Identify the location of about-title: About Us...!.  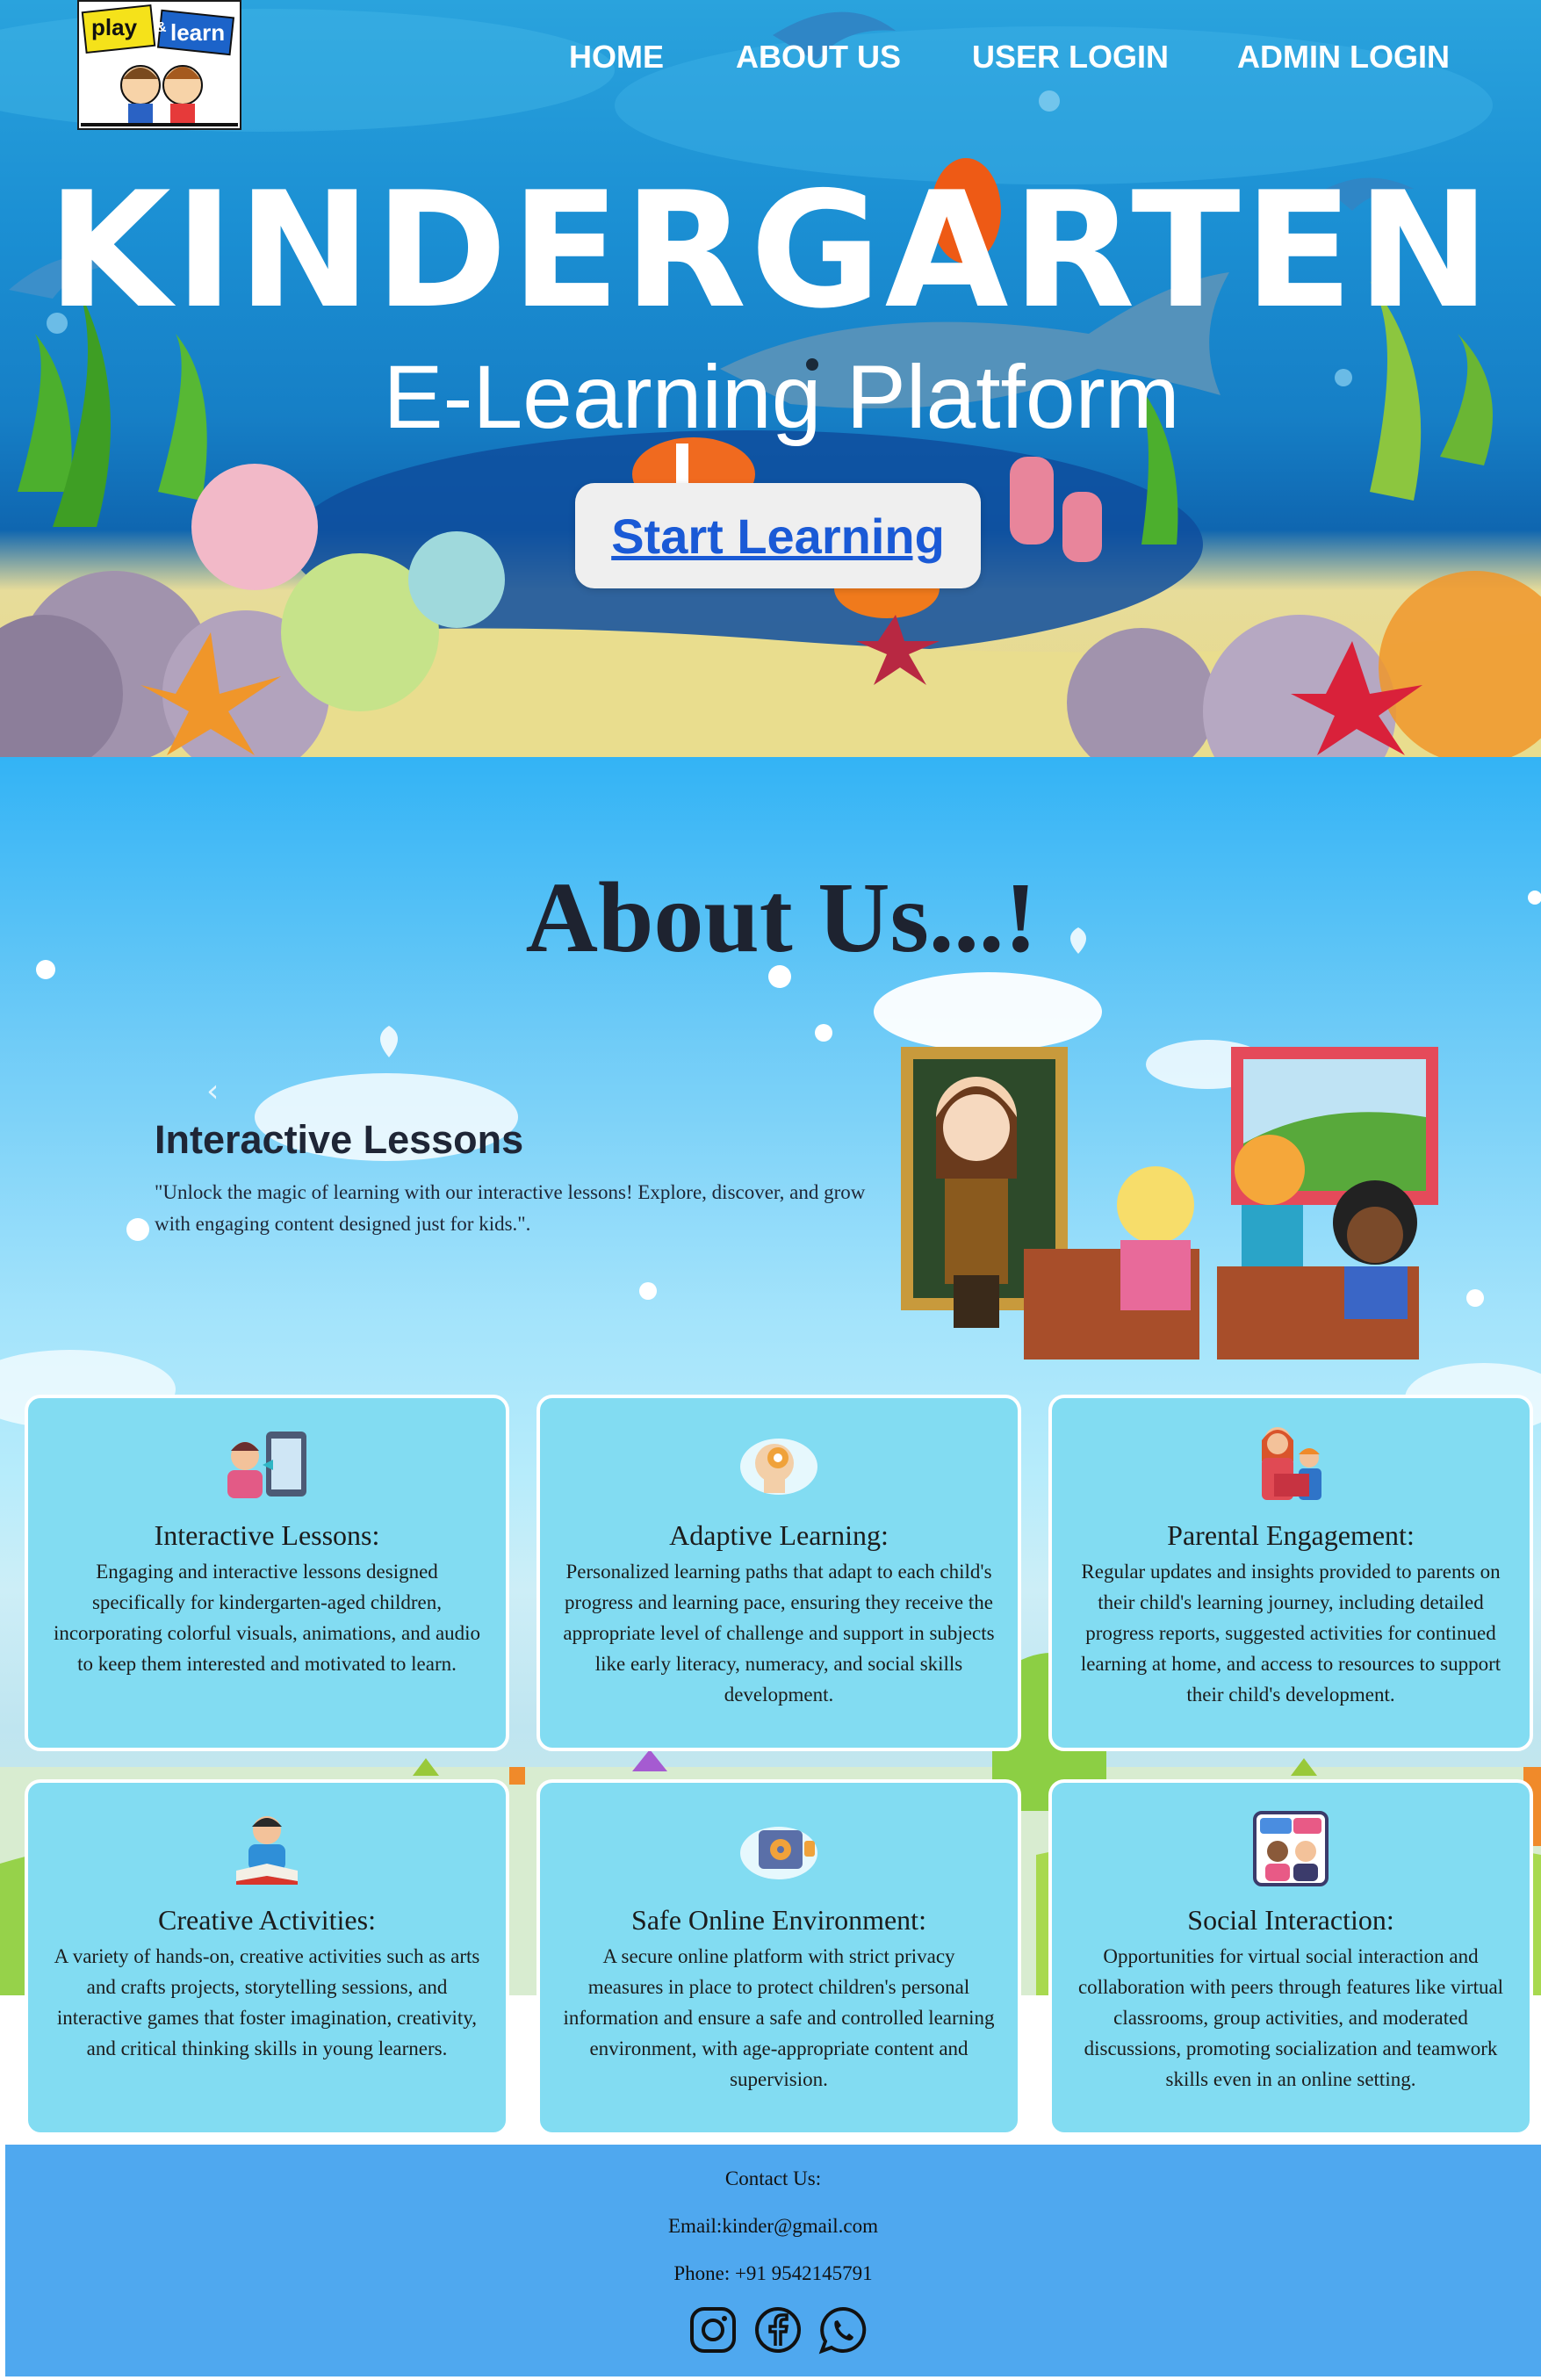
(781, 917).